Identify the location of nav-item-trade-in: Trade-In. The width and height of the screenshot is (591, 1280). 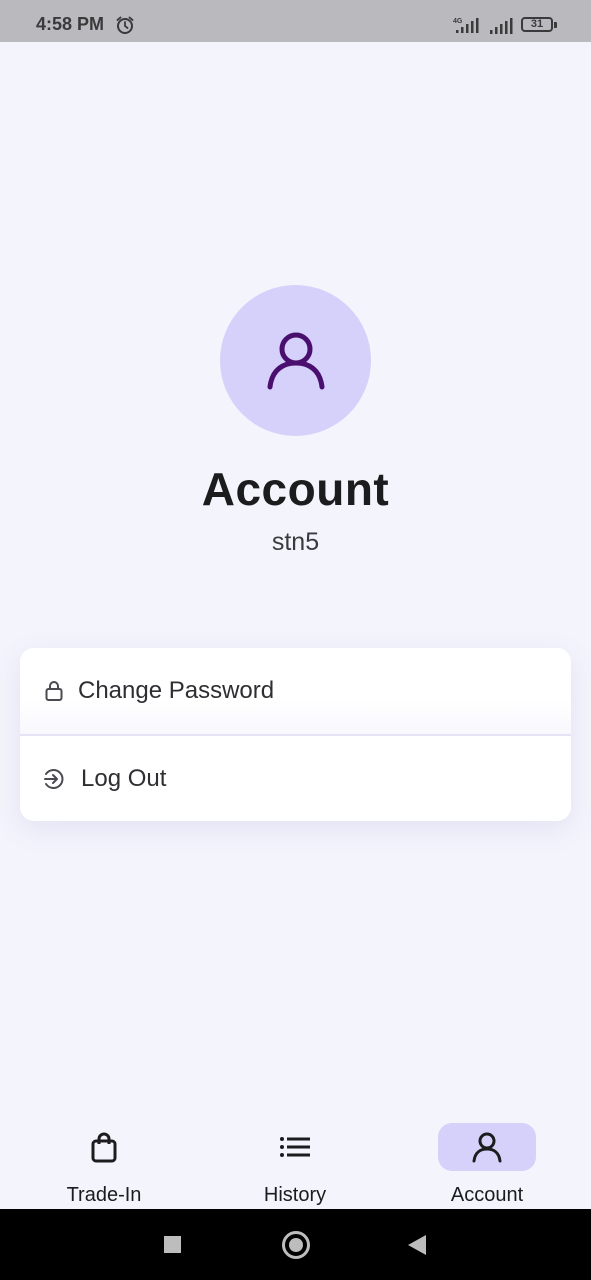
(104, 1158).